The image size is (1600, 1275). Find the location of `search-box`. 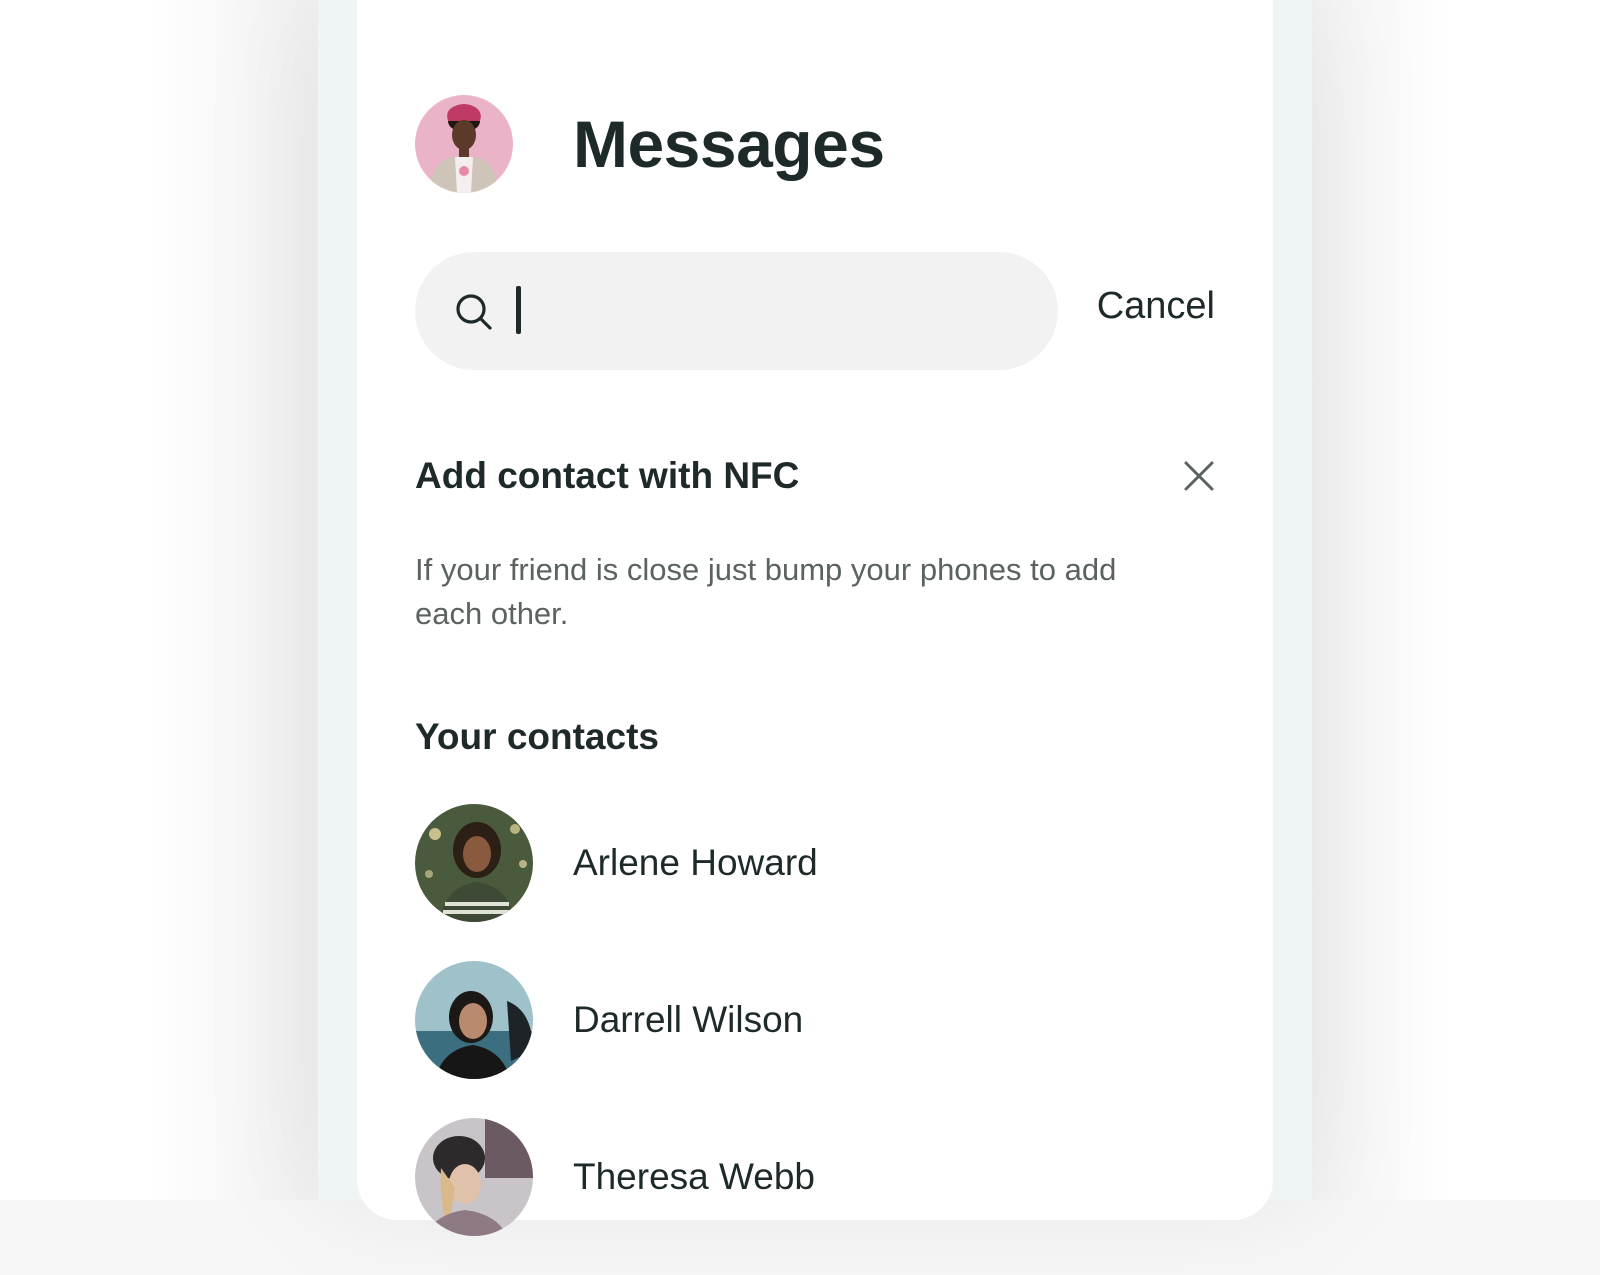

search-box is located at coordinates (736, 311).